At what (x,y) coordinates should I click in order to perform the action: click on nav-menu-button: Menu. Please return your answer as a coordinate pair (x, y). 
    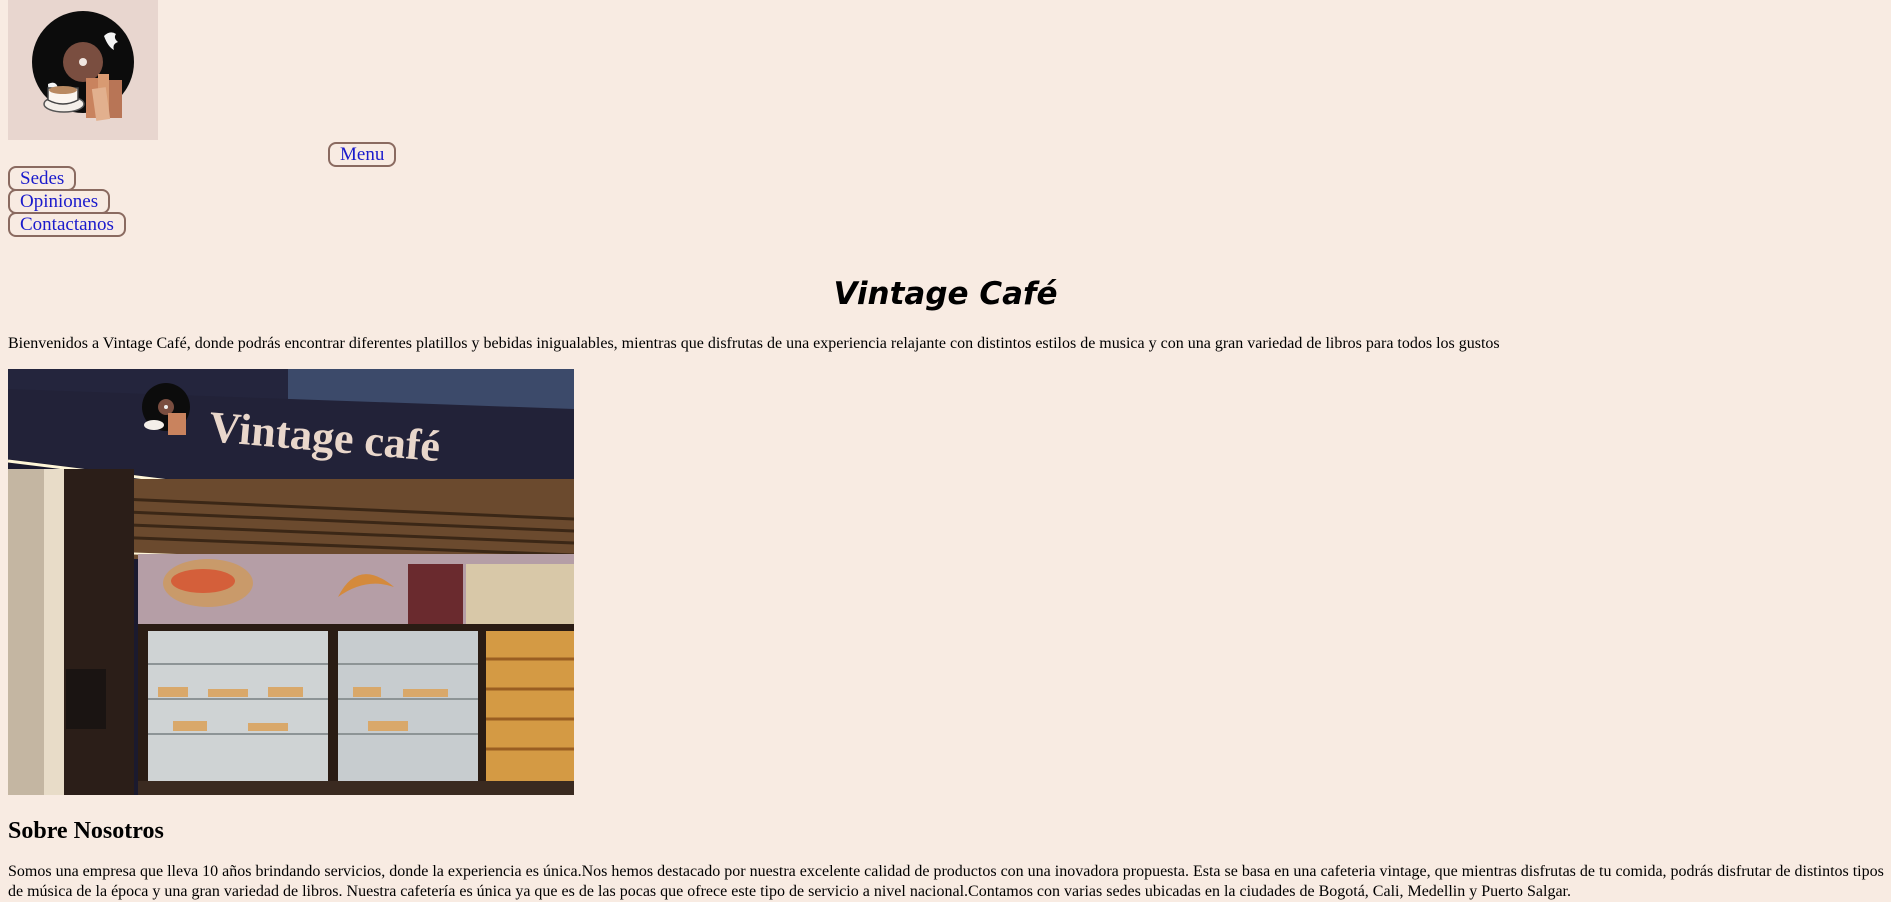
    Looking at the image, I should click on (362, 154).